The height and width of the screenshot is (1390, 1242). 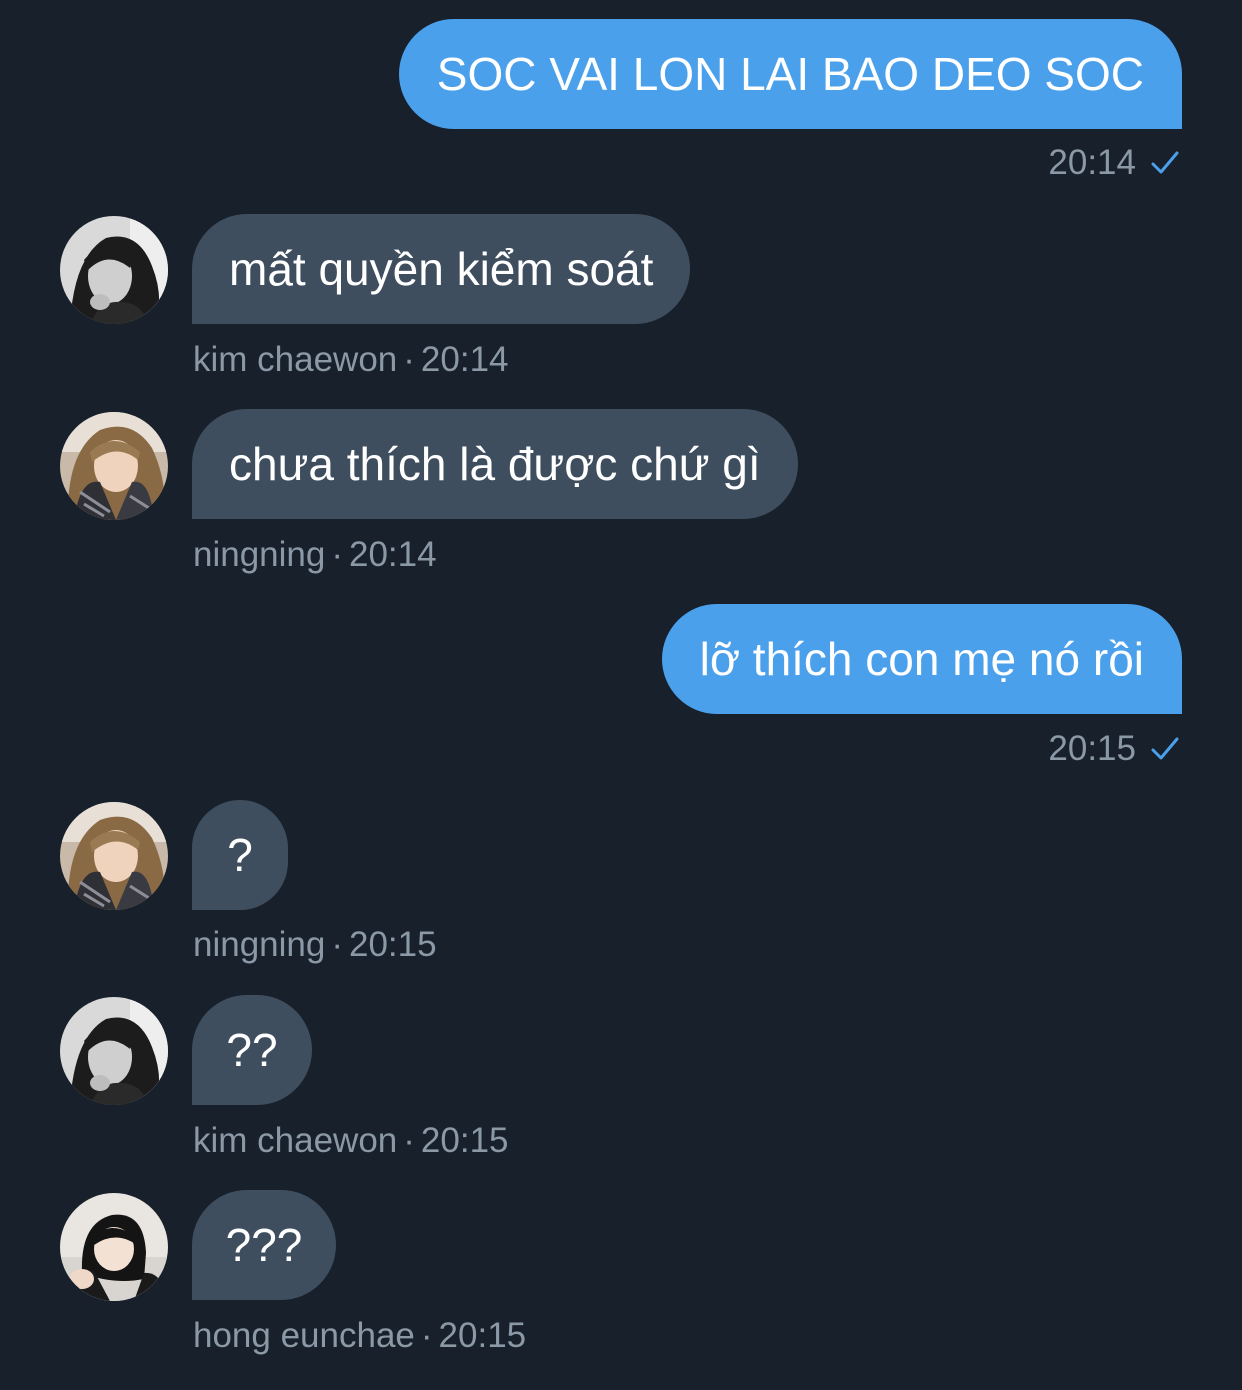 I want to click on message-meta: ningning · 20:15, so click(x=315, y=945).